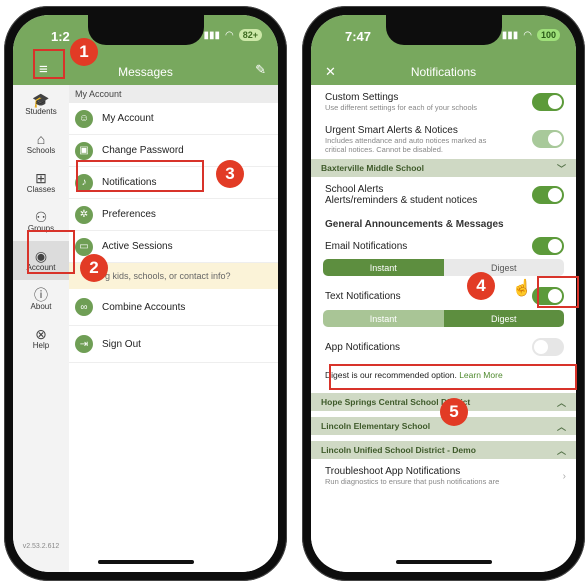 The height and width of the screenshot is (587, 587). I want to click on menu-item-combine-accounts: ∞ Combine Accounts, so click(173, 307).